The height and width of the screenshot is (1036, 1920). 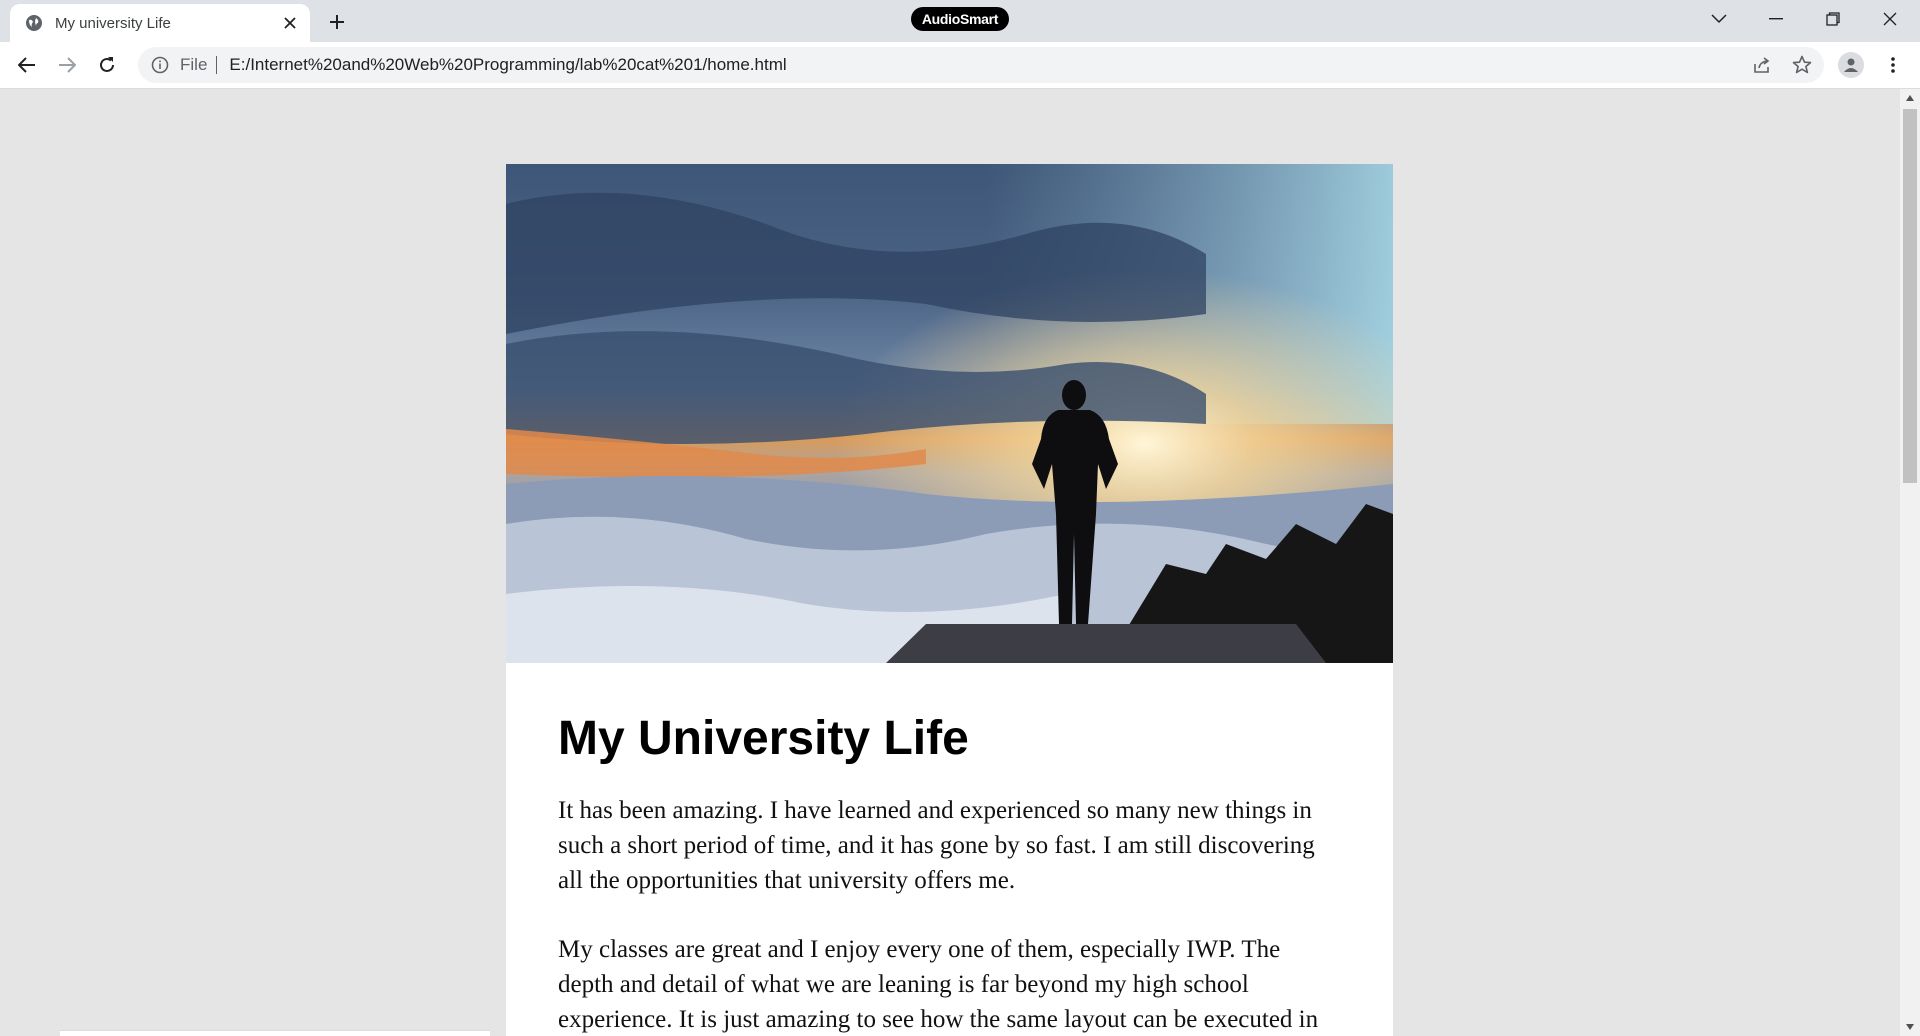 I want to click on profile-button, so click(x=1851, y=65).